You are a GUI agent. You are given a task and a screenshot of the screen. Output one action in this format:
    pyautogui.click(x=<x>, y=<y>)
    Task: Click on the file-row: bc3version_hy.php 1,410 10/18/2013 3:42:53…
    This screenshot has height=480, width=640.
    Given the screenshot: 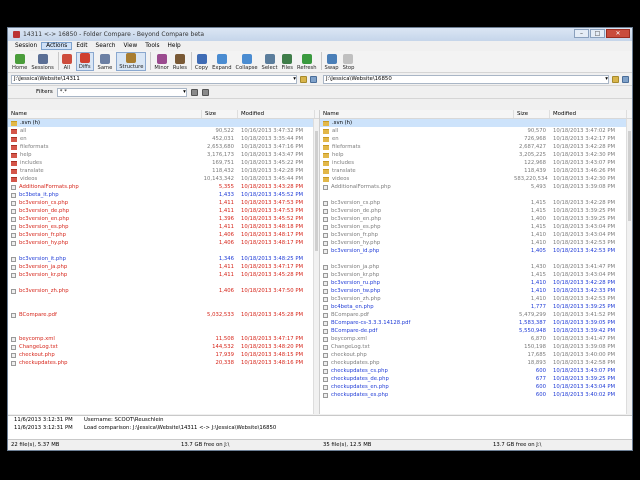 What is the action you would take?
    pyautogui.click(x=476, y=243)
    